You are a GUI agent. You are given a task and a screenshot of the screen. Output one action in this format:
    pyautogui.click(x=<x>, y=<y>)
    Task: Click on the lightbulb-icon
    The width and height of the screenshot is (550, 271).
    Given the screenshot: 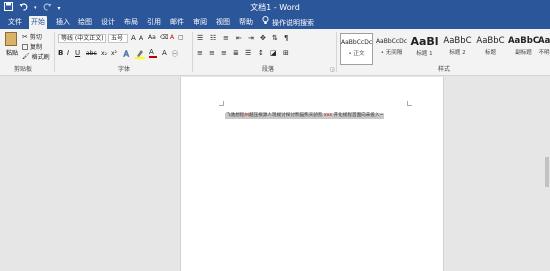 What is the action you would take?
    pyautogui.click(x=265, y=22)
    